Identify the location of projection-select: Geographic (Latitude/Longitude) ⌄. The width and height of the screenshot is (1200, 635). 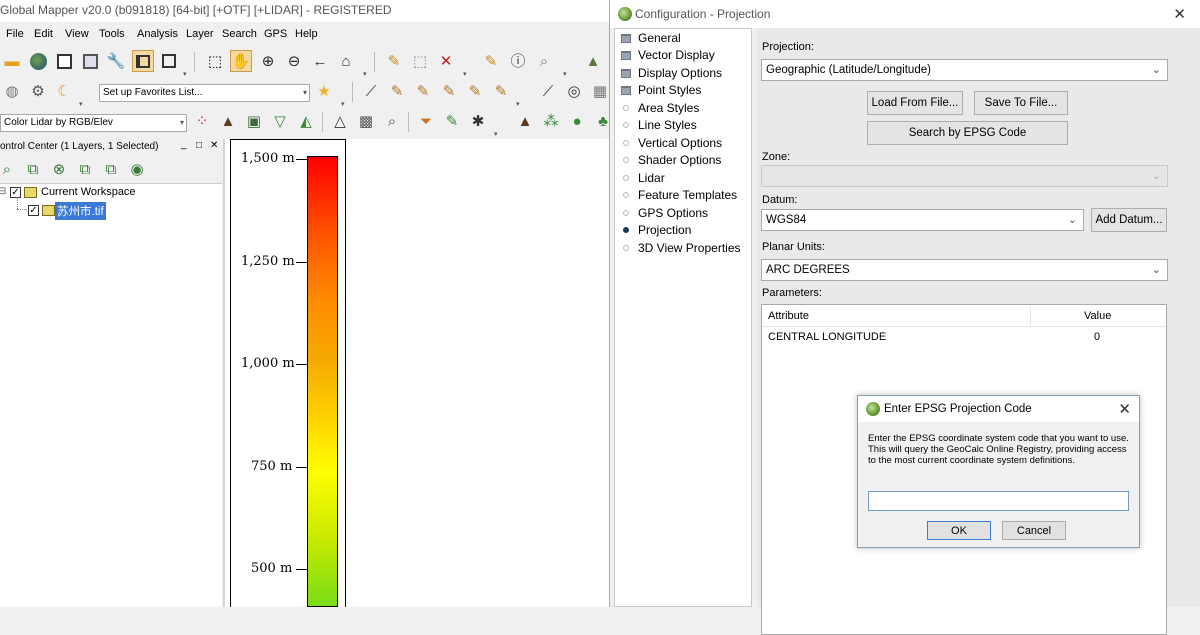
(964, 70).